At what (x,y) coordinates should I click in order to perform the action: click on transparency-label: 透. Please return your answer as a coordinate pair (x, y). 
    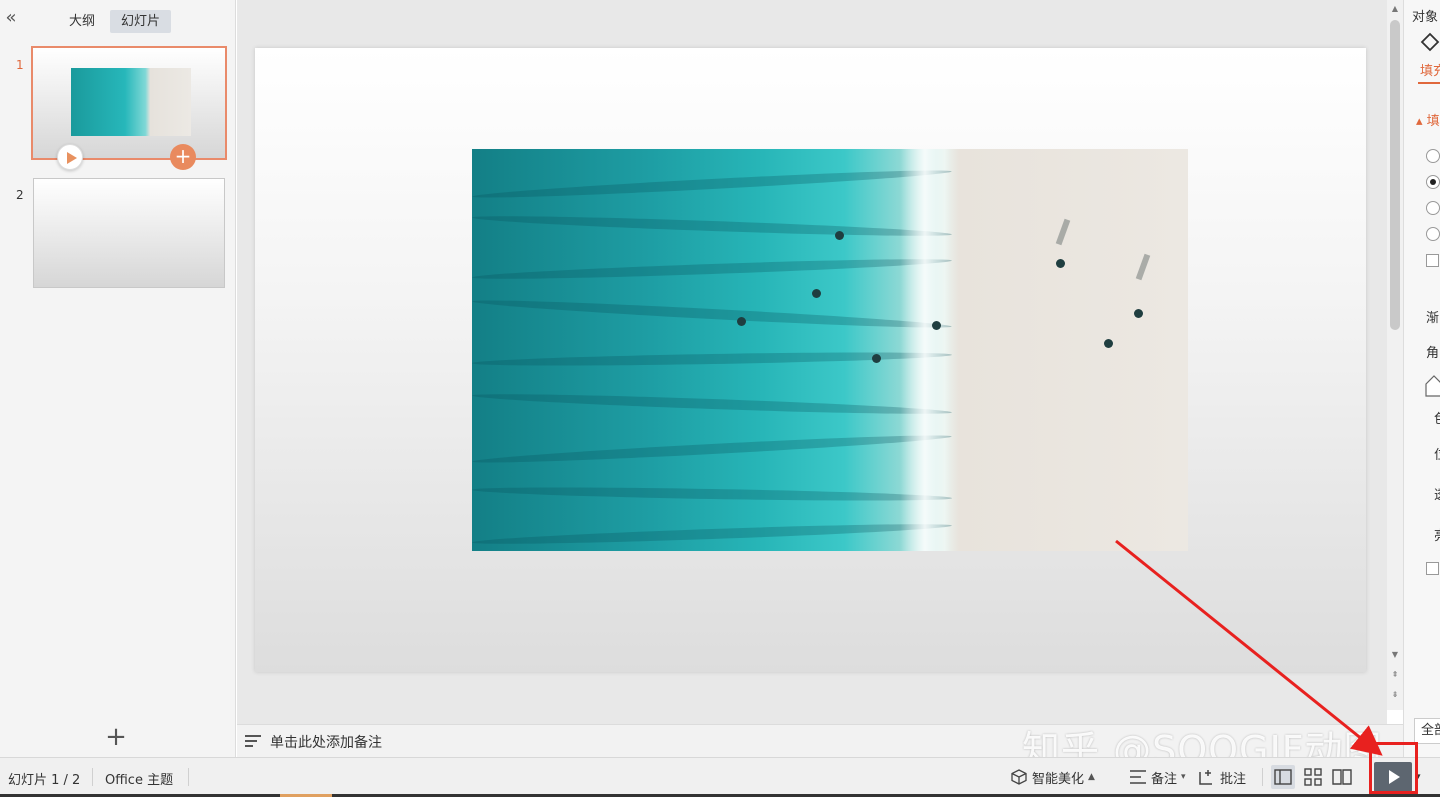
    Looking at the image, I should click on (1437, 493).